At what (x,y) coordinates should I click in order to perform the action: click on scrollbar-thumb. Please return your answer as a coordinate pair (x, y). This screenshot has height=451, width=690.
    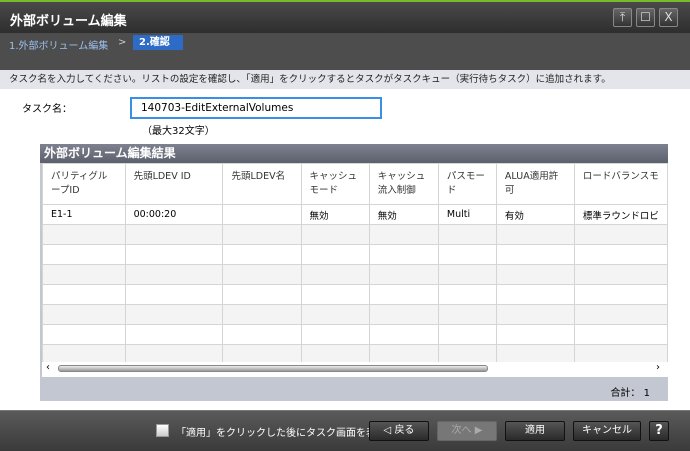
    Looking at the image, I should click on (273, 368).